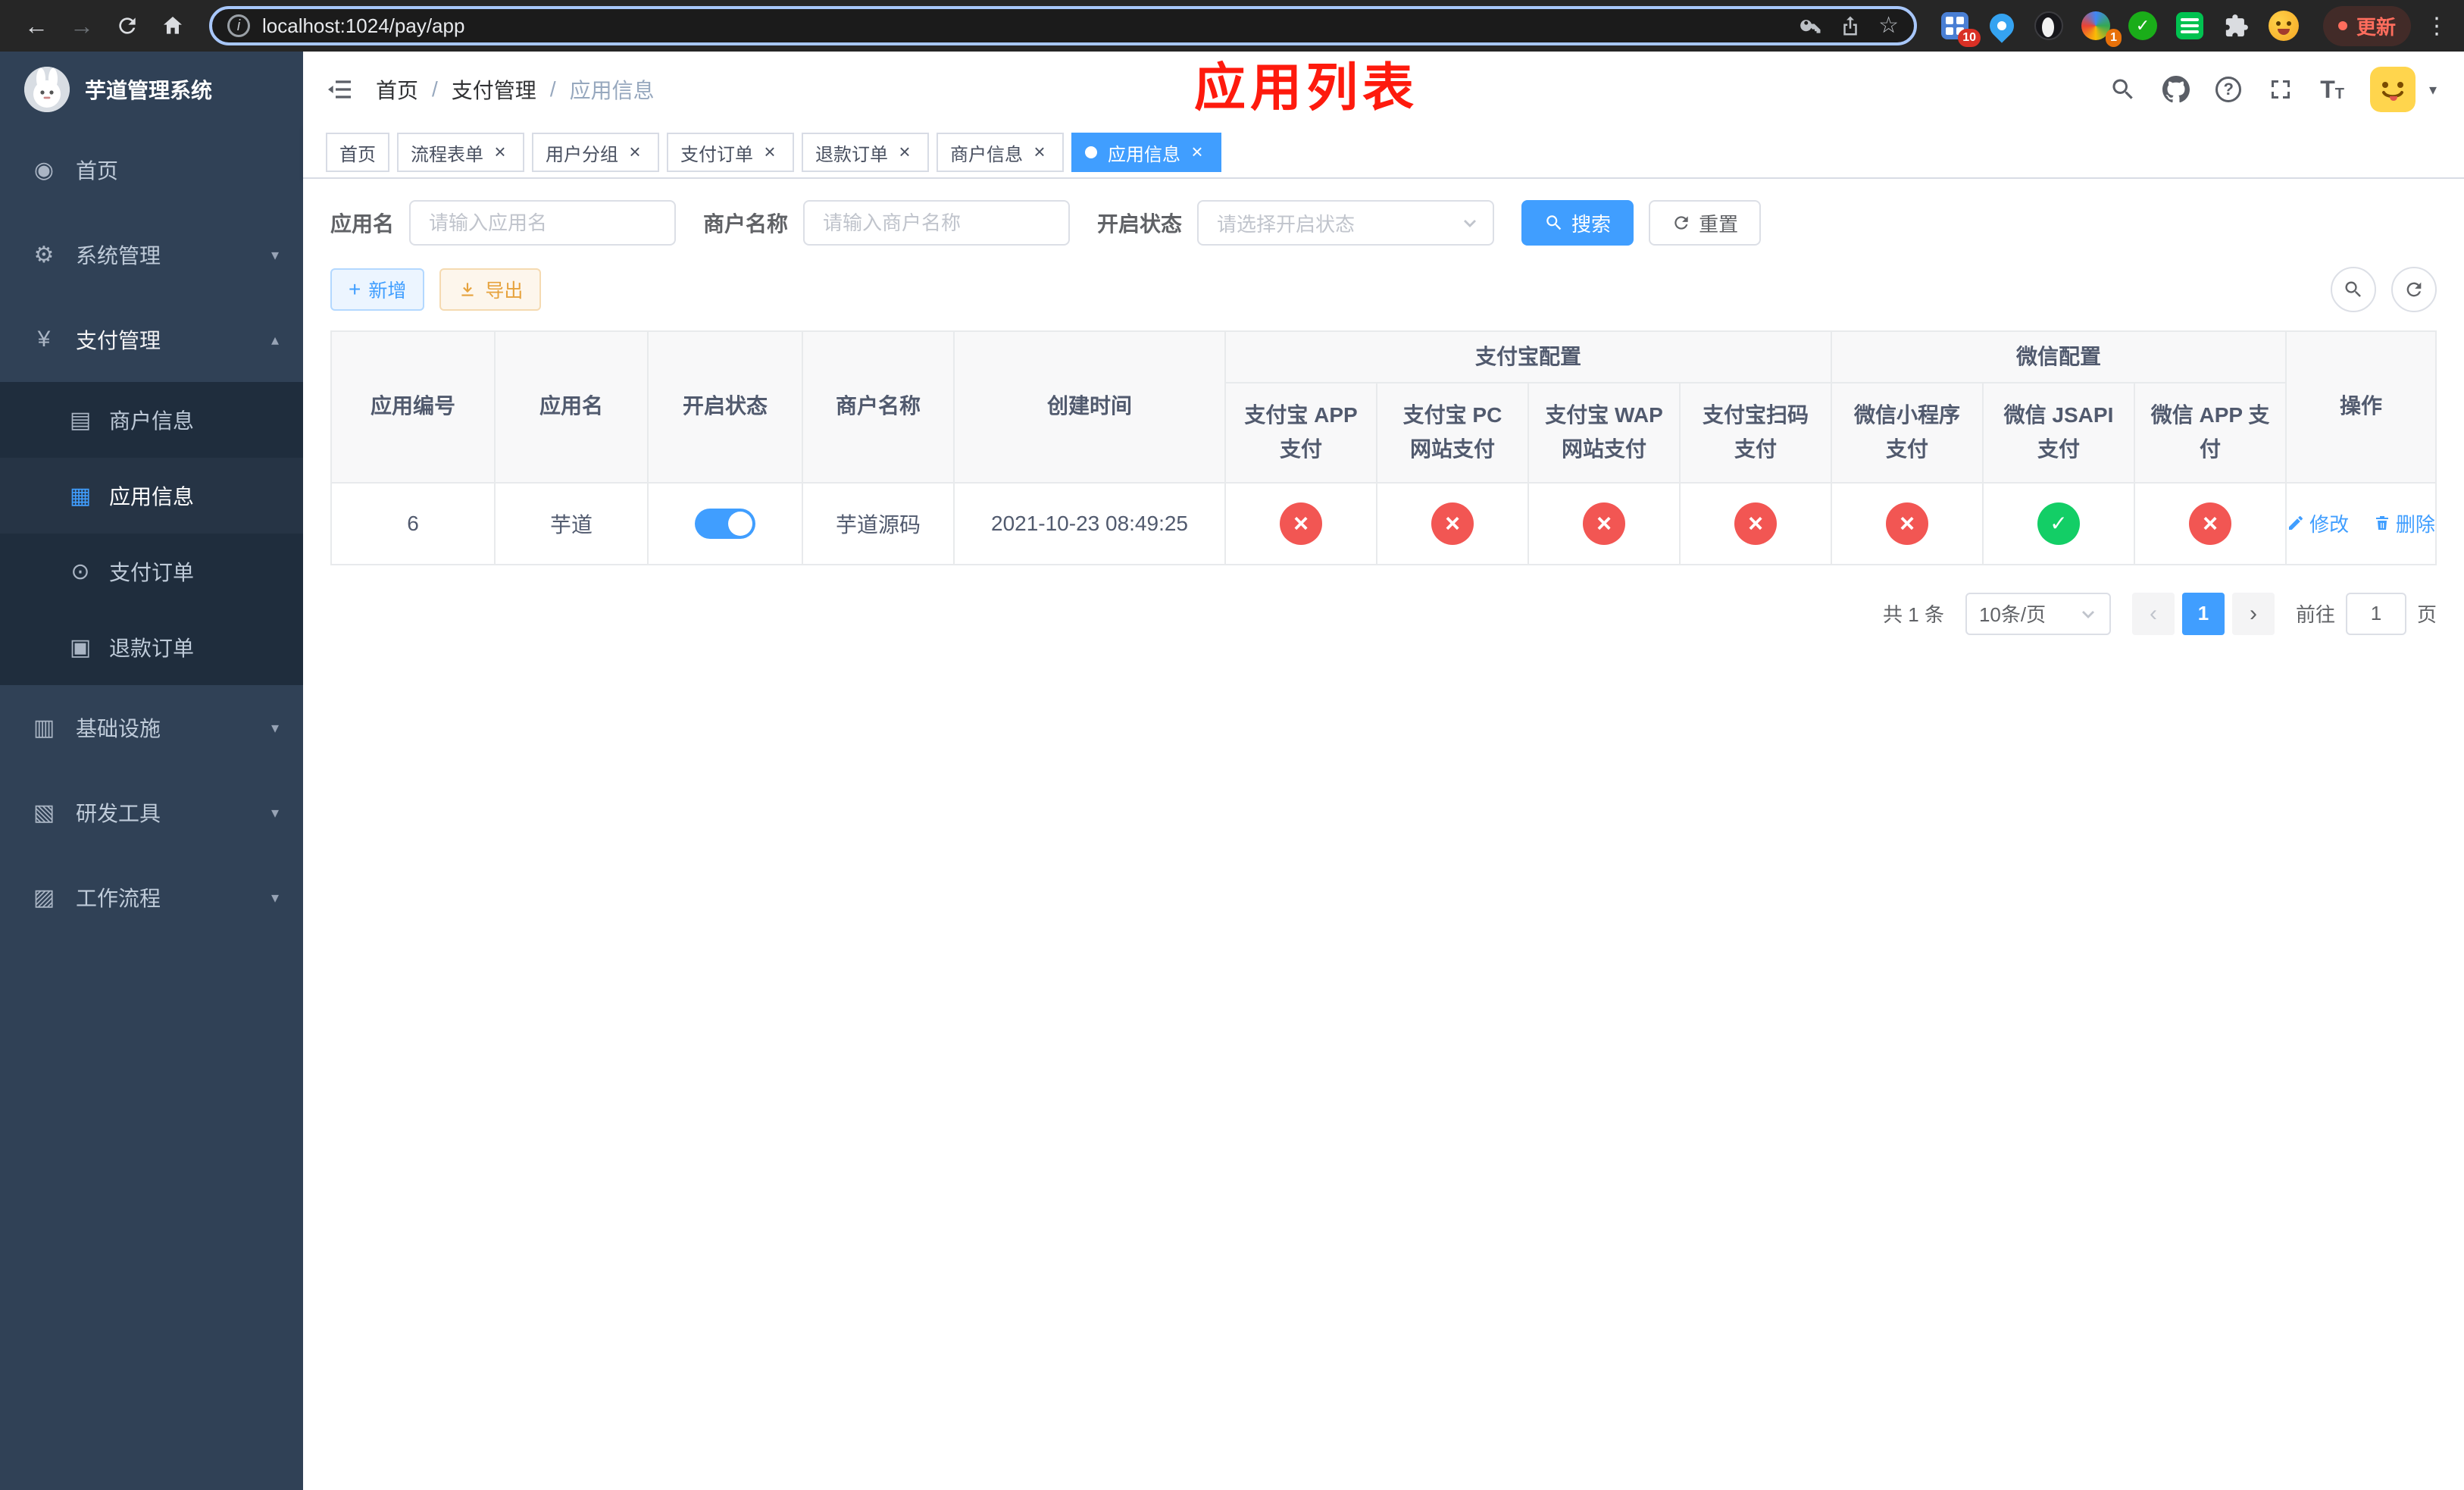 Image resolution: width=2464 pixels, height=1490 pixels. What do you see at coordinates (151, 340) in the screenshot?
I see `sidebar-item-payment: ¥ 支付管理 ▴` at bounding box center [151, 340].